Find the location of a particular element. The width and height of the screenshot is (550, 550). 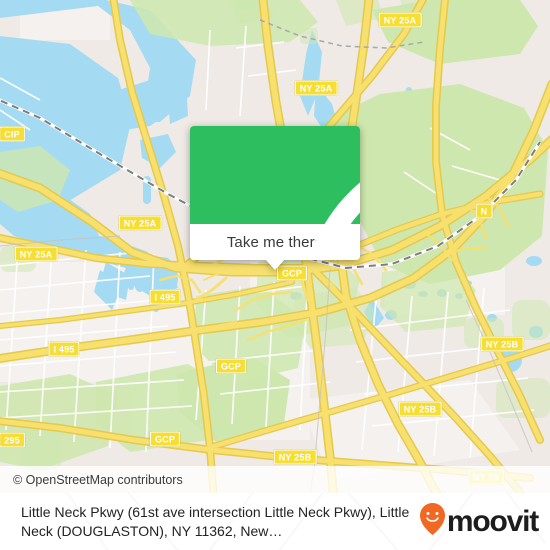

moovit-wordmark: moovit is located at coordinates (492, 521).